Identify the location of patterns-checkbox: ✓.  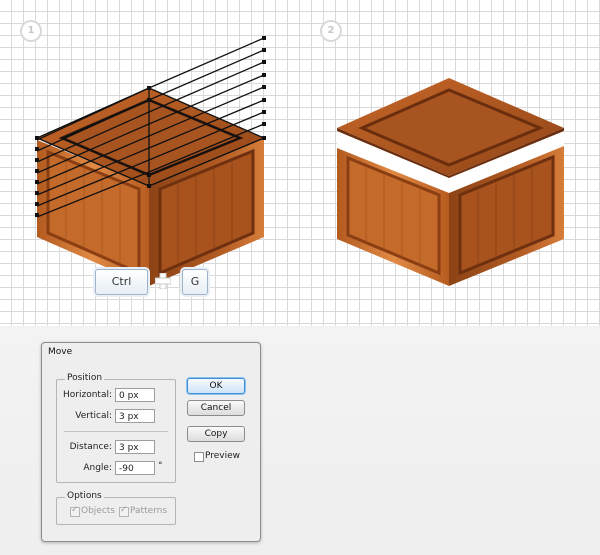
(124, 511).